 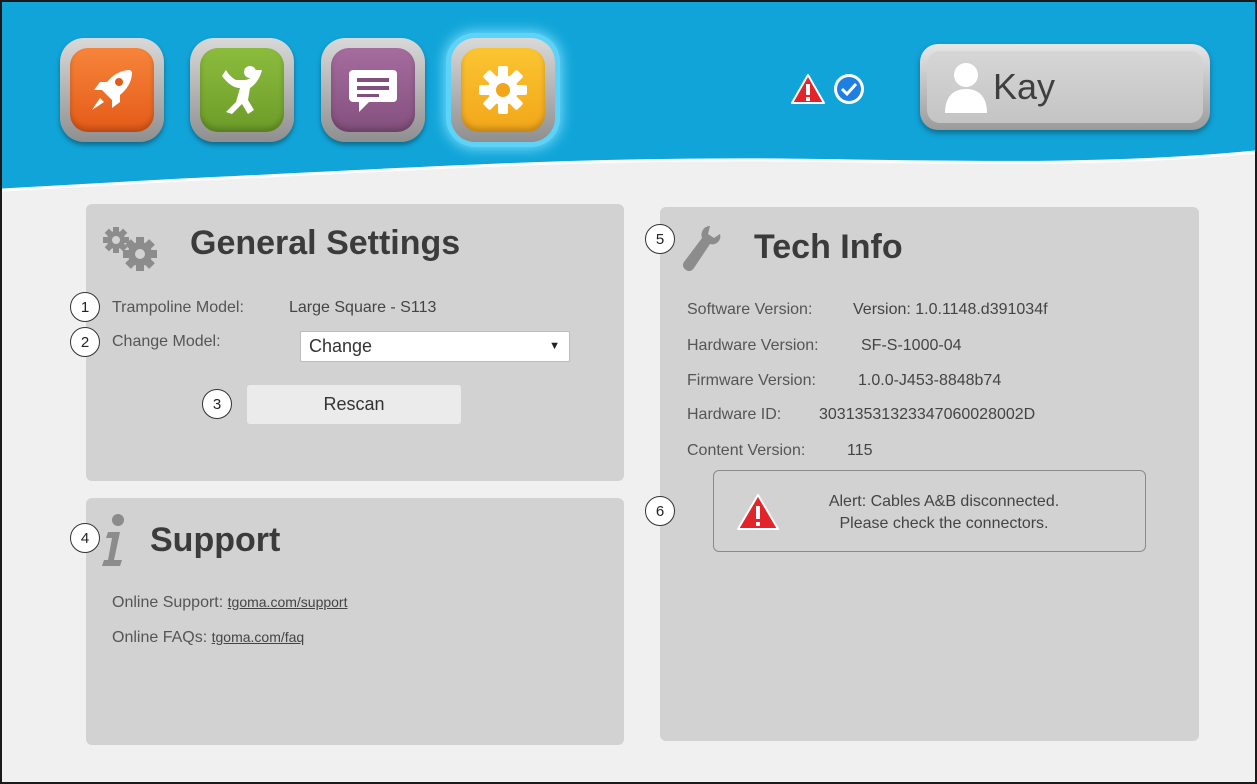 I want to click on trampoline-model-label: Trampoline Model:, so click(x=178, y=307).